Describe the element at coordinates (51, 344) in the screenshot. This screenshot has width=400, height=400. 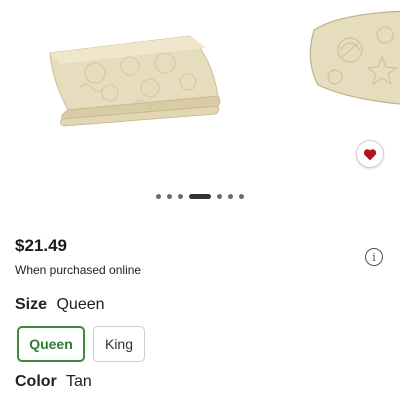
I see `size-option-queen: Queen` at that location.